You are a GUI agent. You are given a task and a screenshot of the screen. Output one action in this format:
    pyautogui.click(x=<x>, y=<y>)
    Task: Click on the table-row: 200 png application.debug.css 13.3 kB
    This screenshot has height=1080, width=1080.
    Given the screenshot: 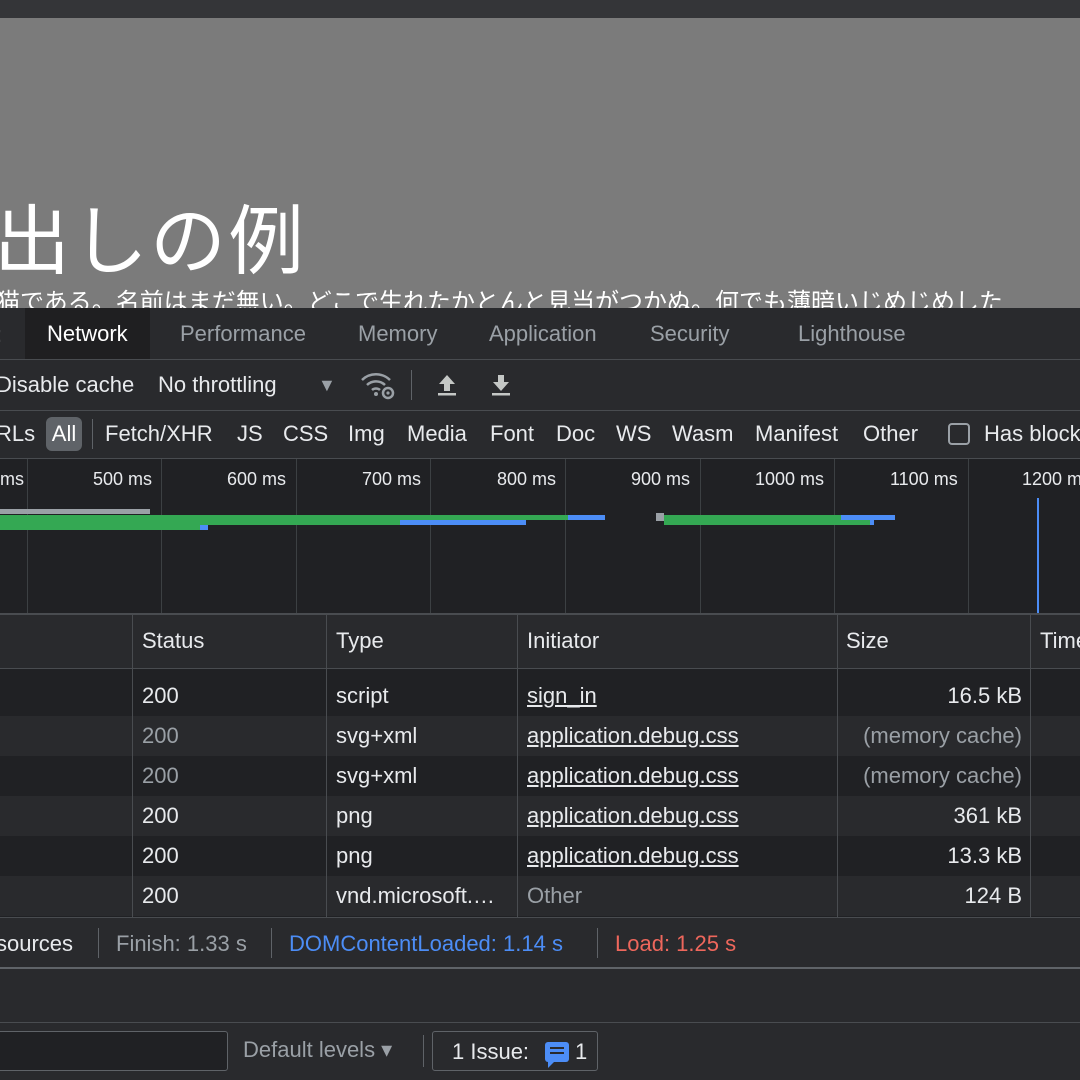 What is the action you would take?
    pyautogui.click(x=540, y=856)
    